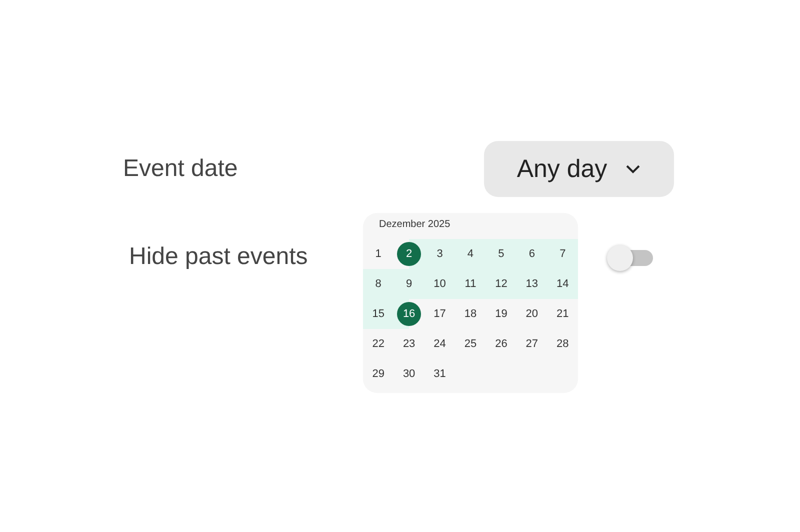 The image size is (800, 532). I want to click on date-dropdown: Any day, so click(579, 169).